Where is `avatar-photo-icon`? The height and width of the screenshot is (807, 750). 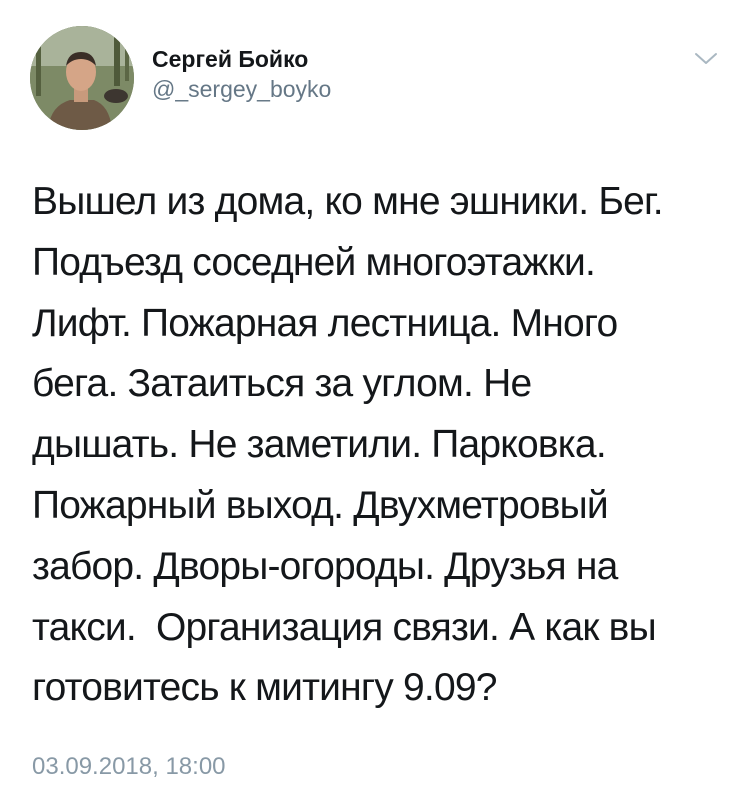
avatar-photo-icon is located at coordinates (82, 78).